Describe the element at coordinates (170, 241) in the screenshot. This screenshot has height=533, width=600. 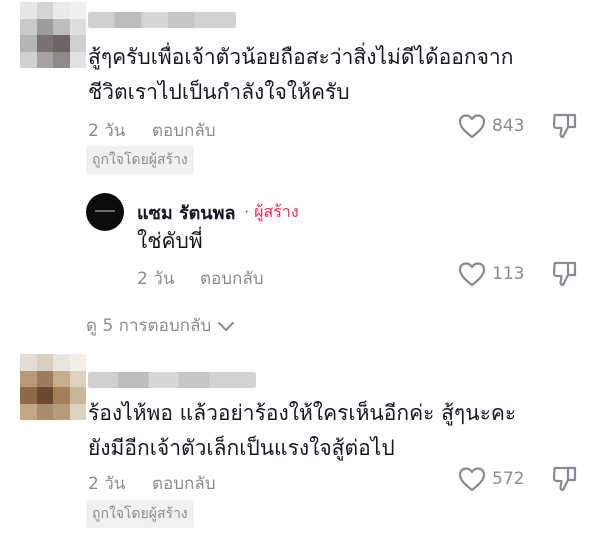
I see `reply-text: ใช่คับพี่` at that location.